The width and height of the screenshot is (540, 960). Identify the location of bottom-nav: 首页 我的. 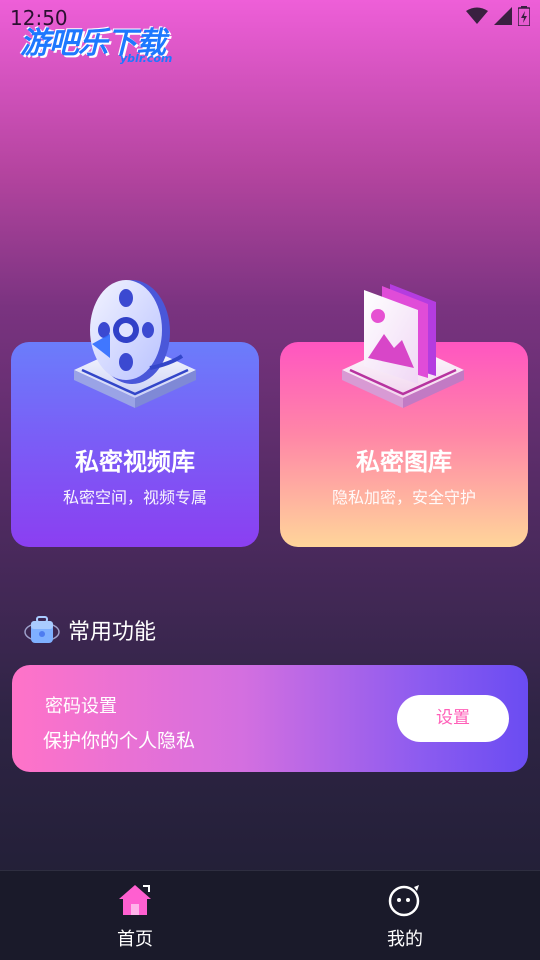
(270, 915).